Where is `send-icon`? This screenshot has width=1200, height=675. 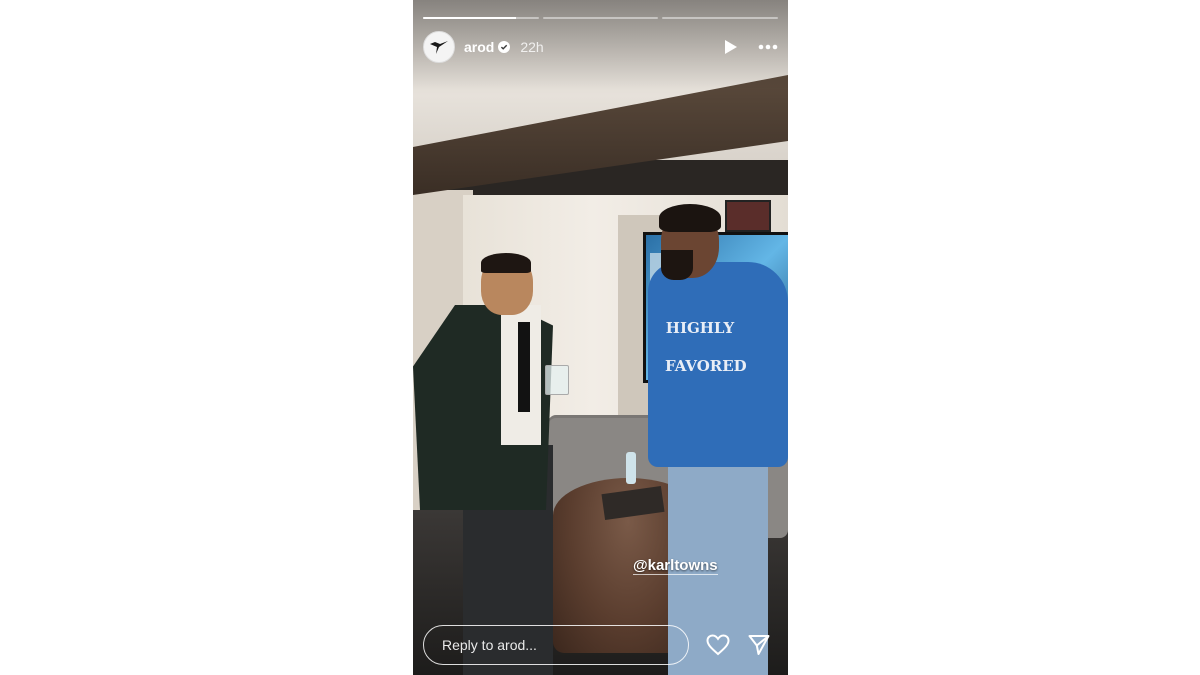
send-icon is located at coordinates (759, 645).